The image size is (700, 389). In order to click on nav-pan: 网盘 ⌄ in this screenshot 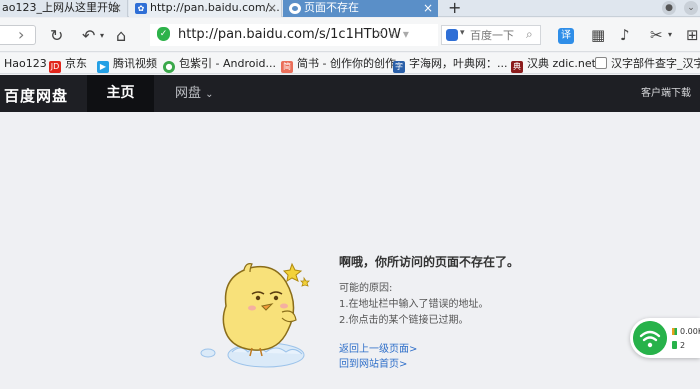, I will do `click(194, 93)`.